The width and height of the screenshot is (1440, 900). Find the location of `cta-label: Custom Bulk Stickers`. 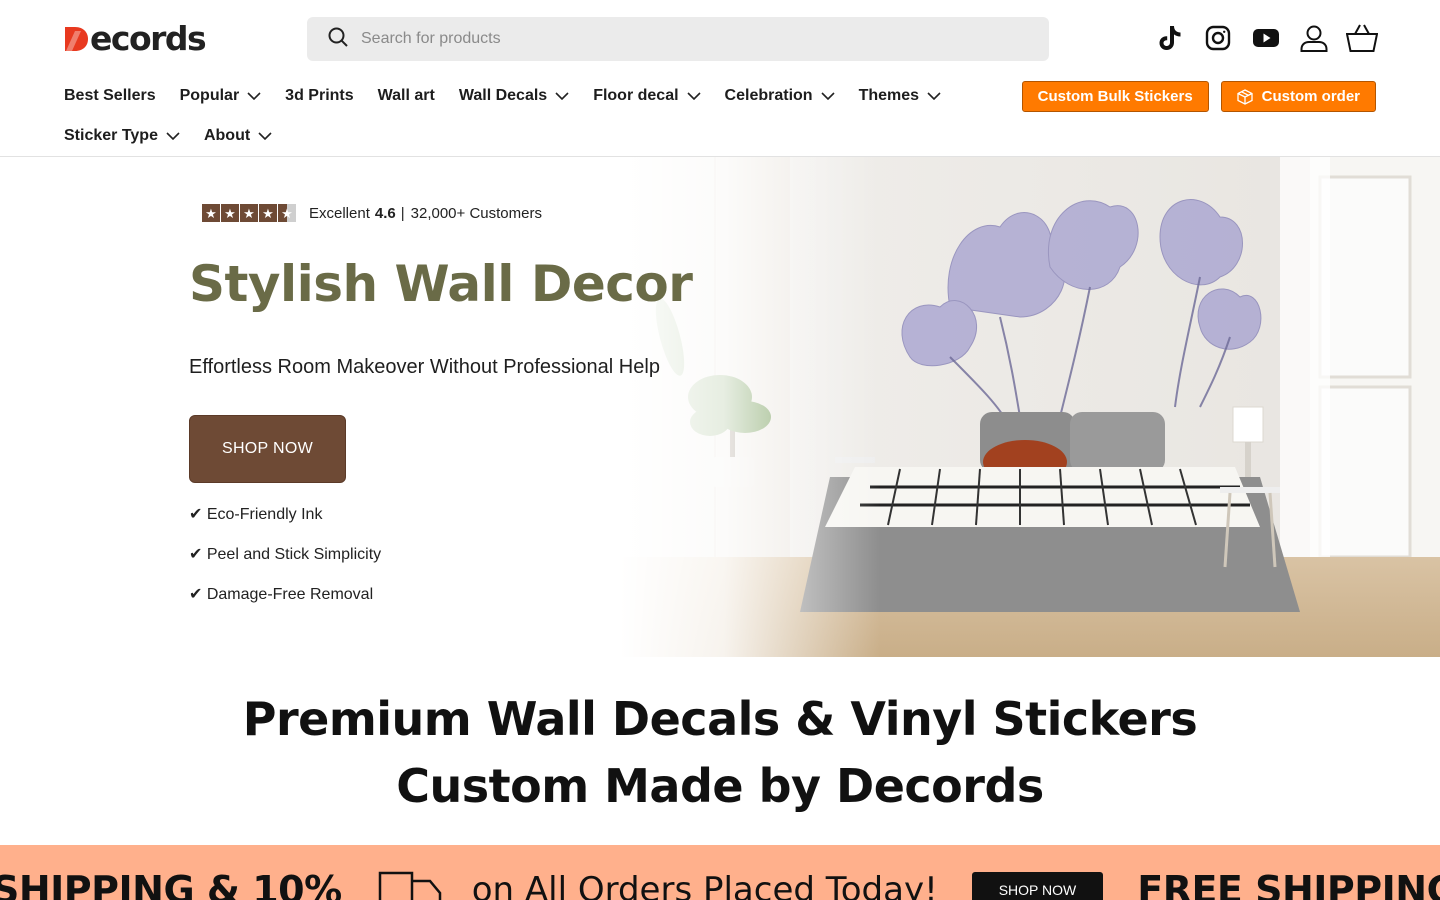

cta-label: Custom Bulk Stickers is located at coordinates (1115, 96).